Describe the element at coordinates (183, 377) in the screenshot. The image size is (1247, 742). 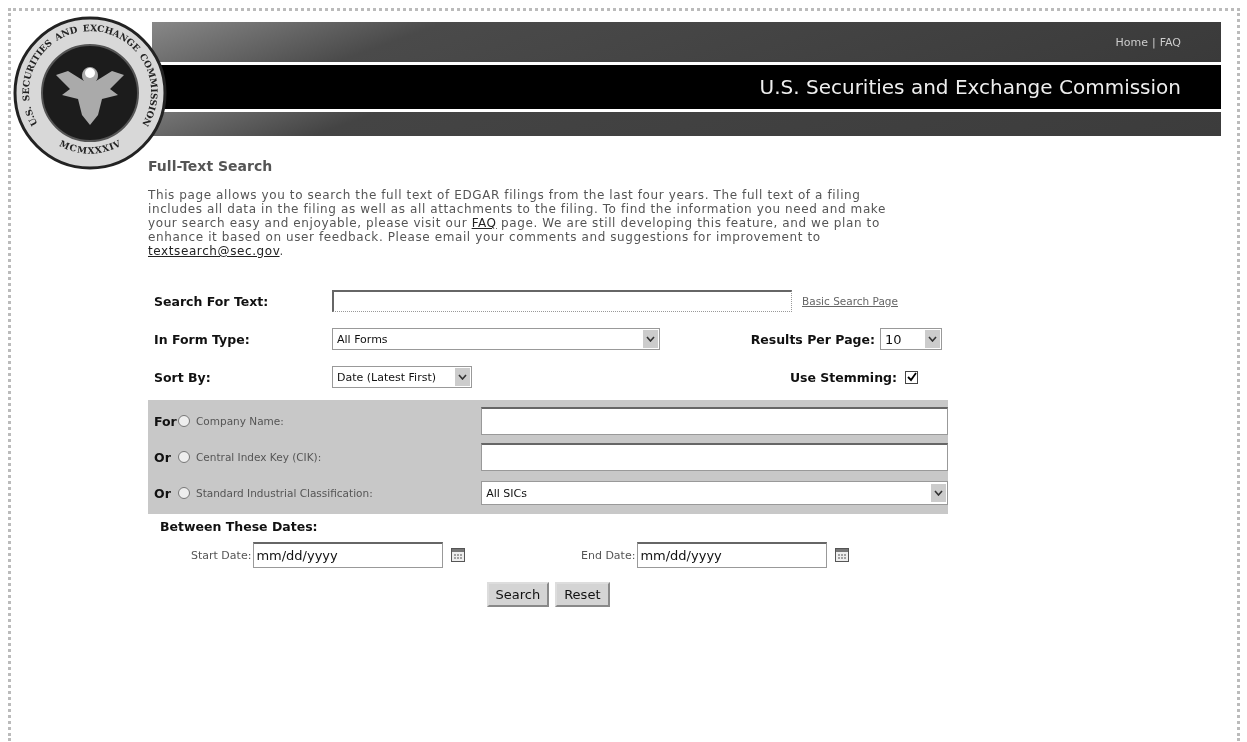
I see `field-label: Sort By:` at that location.